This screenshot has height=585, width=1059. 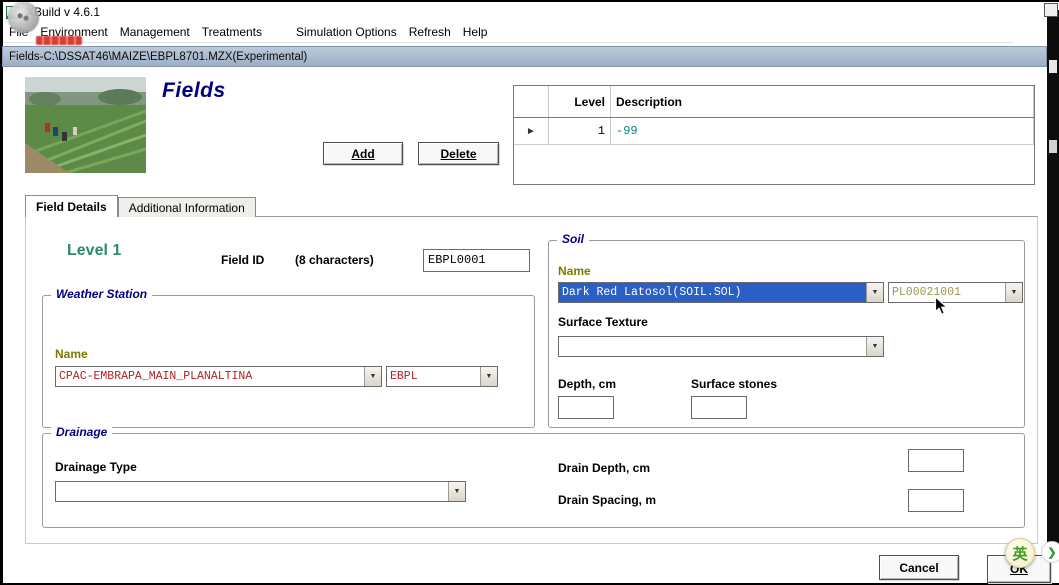 What do you see at coordinates (475, 32) in the screenshot?
I see `menu-help: Help` at bounding box center [475, 32].